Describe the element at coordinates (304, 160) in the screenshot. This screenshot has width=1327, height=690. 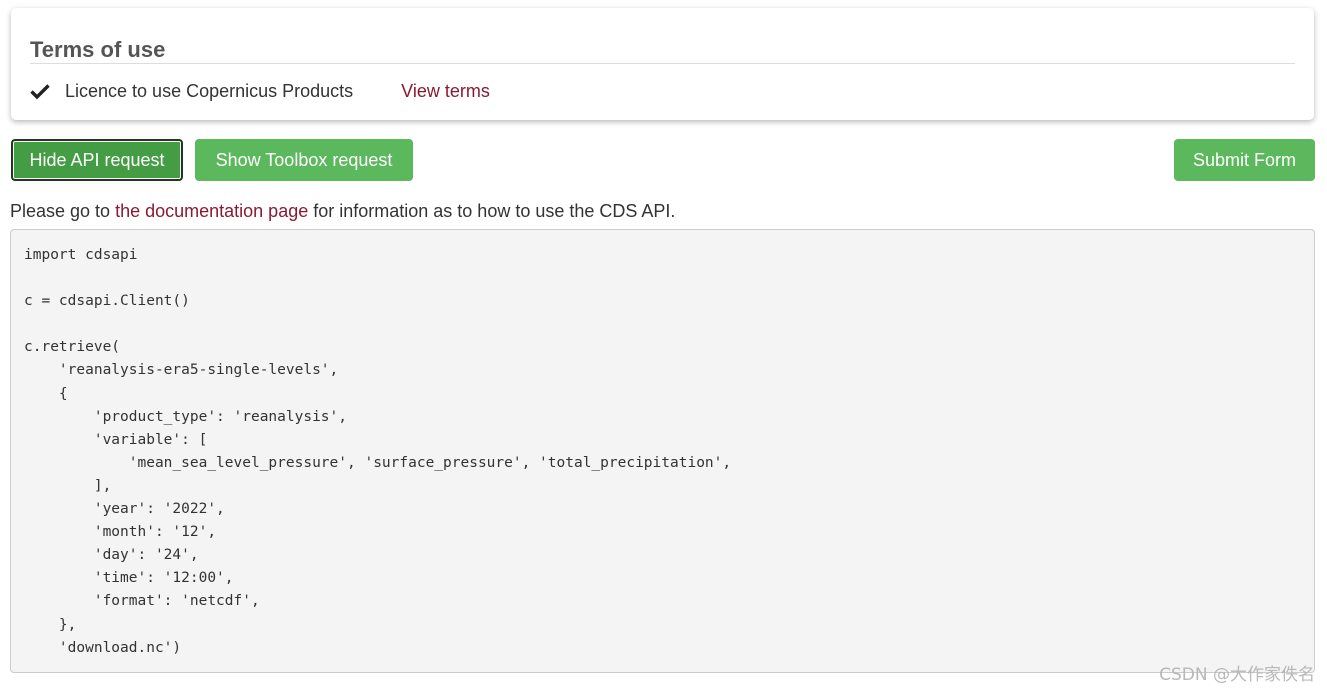
I see `show-toolbox-request-button: Show Toolbox request` at that location.